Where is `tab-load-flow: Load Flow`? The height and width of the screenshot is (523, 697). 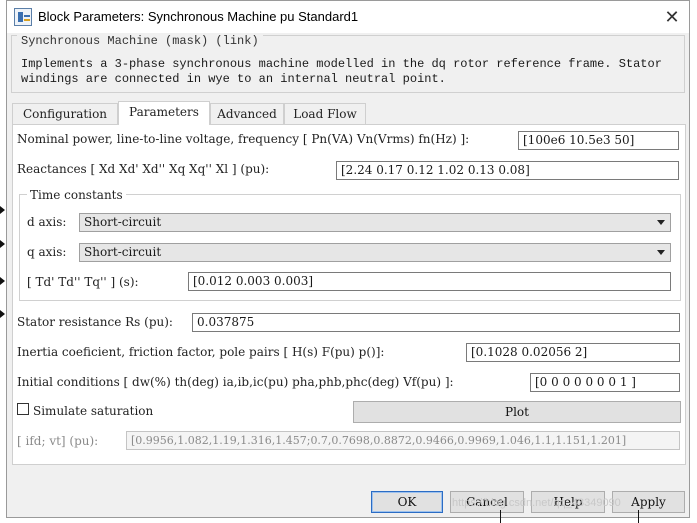
tab-load-flow: Load Flow is located at coordinates (325, 113).